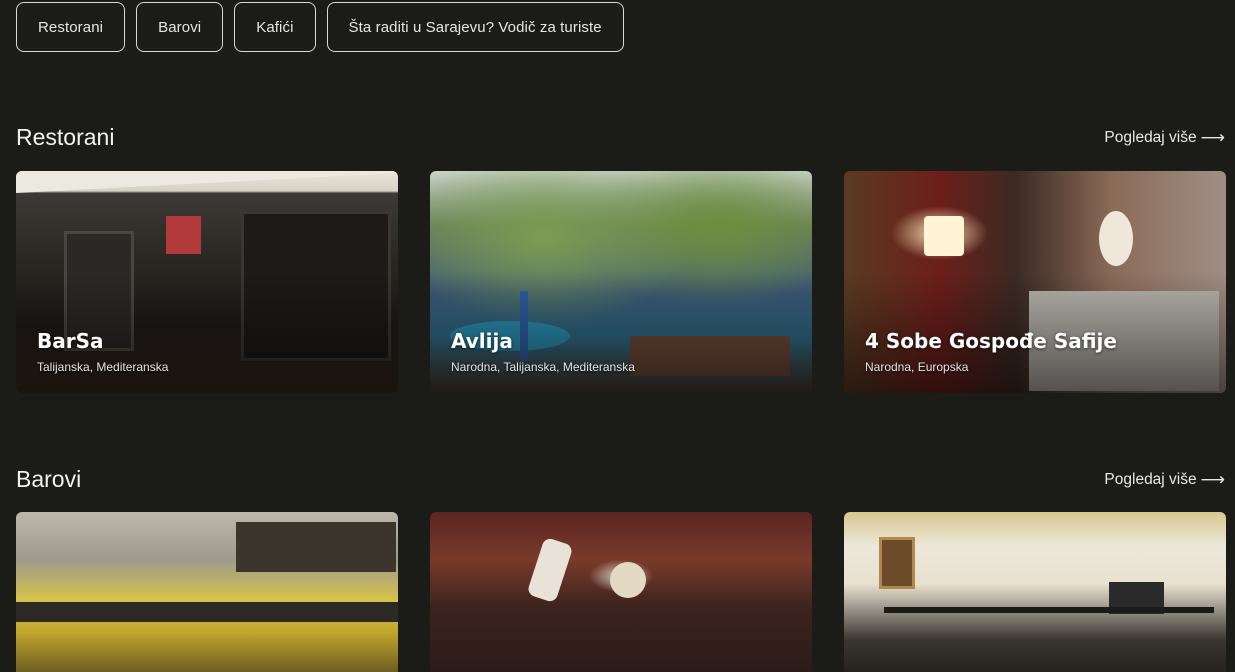 Image resolution: width=1235 pixels, height=672 pixels. Describe the element at coordinates (1035, 282) in the screenshot. I see `restaurant-card: 4 Sobe Gospođe Safije Narodna, Europska` at that location.